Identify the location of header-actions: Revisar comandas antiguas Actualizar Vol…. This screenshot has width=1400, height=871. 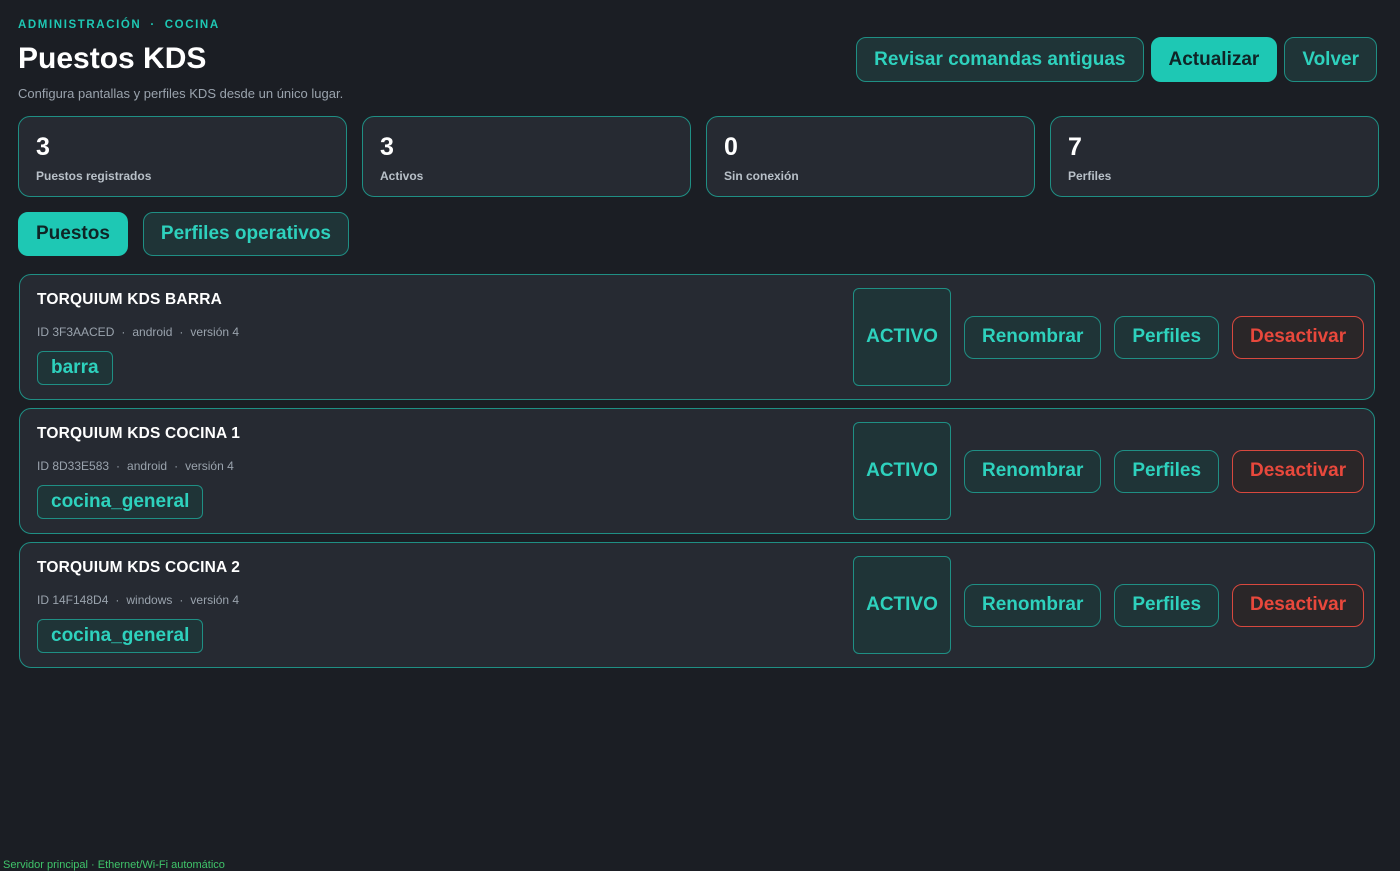
(1116, 59).